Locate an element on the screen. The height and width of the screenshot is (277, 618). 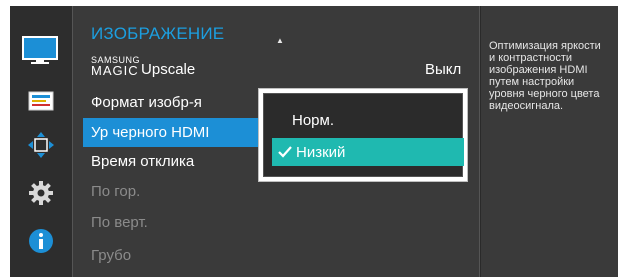
menu-title: ИЗОБРАЖЕНИЕ is located at coordinates (158, 33).